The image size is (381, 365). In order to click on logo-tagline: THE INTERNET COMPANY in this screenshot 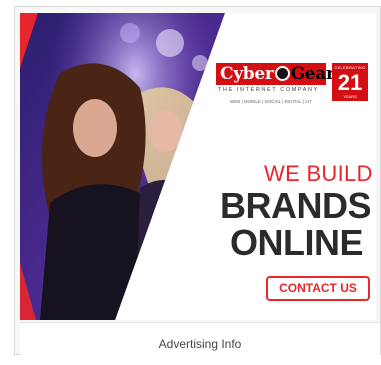, I will do `click(268, 90)`.